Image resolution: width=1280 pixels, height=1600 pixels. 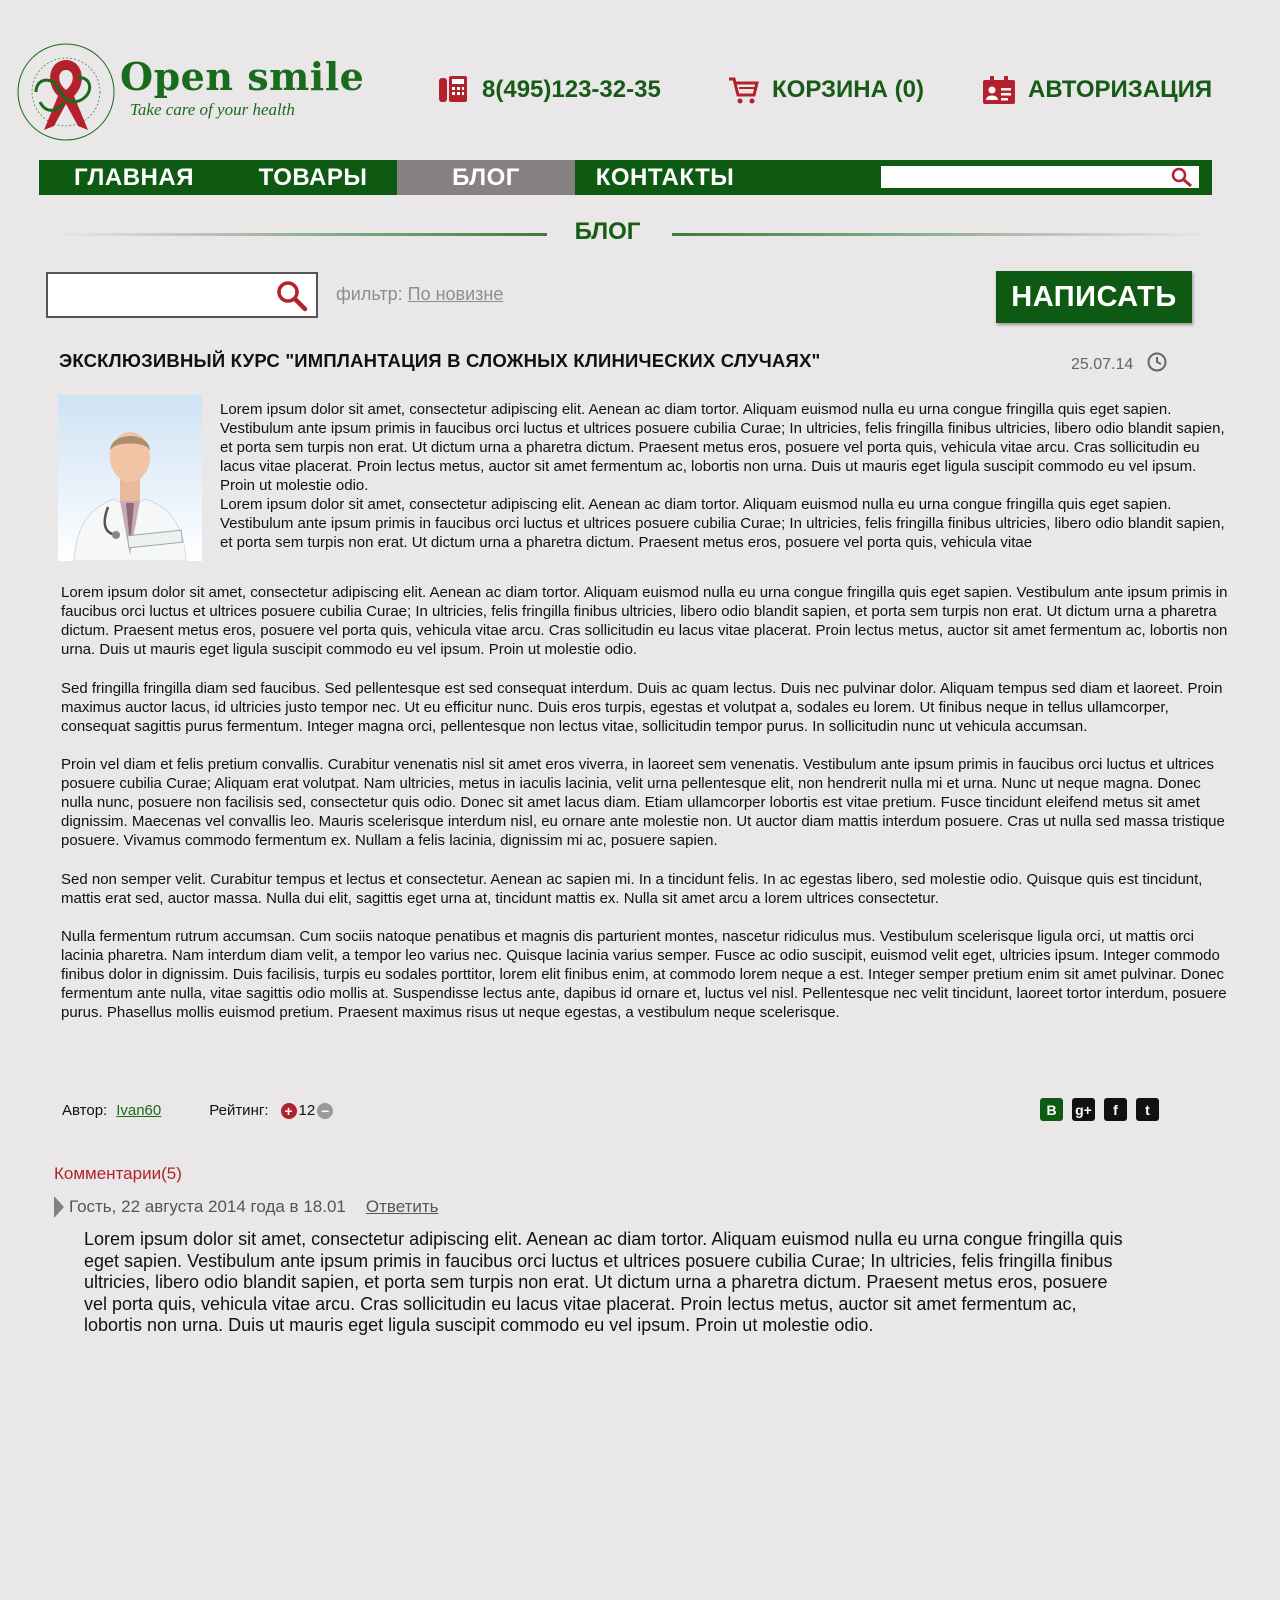 I want to click on post-meta: Автор: Ivan60 Рейтинг: + 12 −, so click(x=198, y=1110).